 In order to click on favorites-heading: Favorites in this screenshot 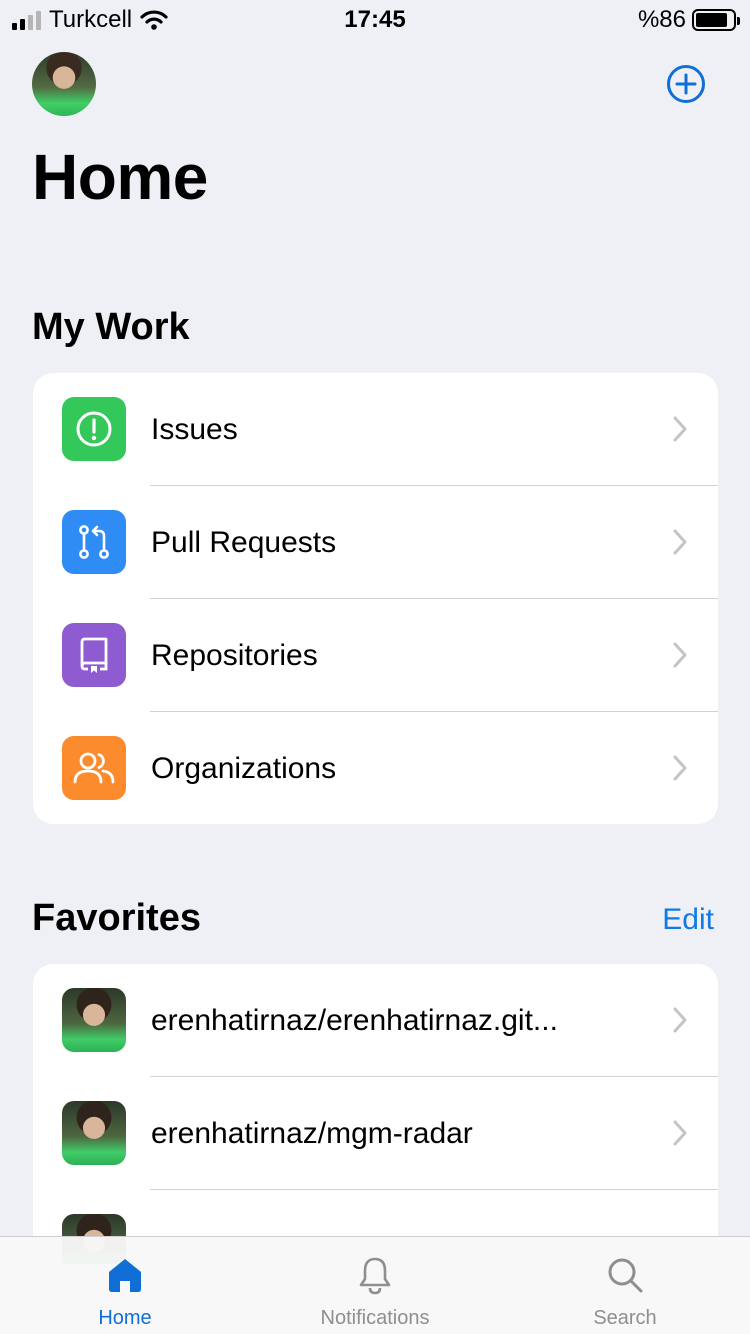, I will do `click(116, 918)`.